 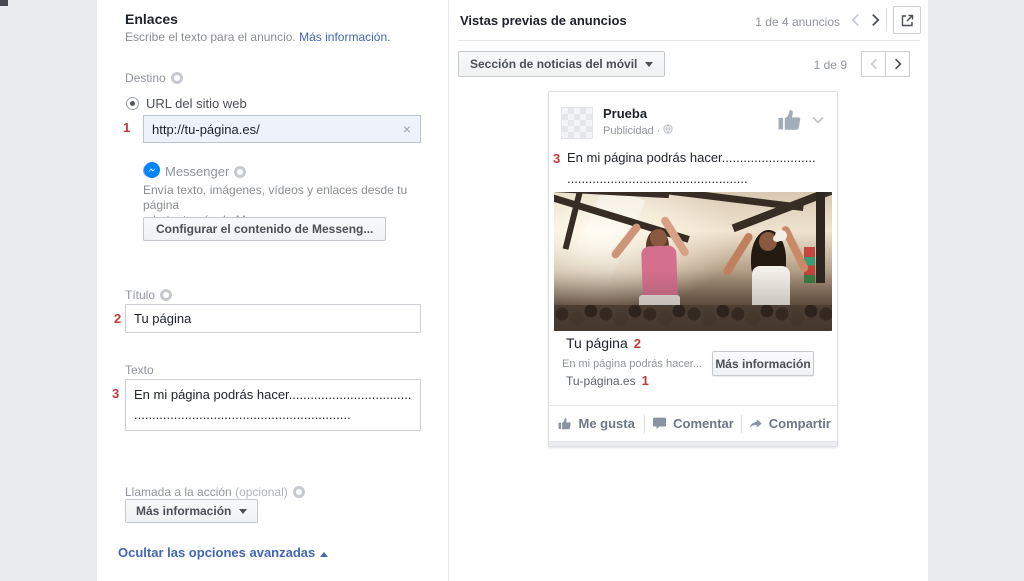 I want to click on radio-url-label: URL del sitio web, so click(x=196, y=103).